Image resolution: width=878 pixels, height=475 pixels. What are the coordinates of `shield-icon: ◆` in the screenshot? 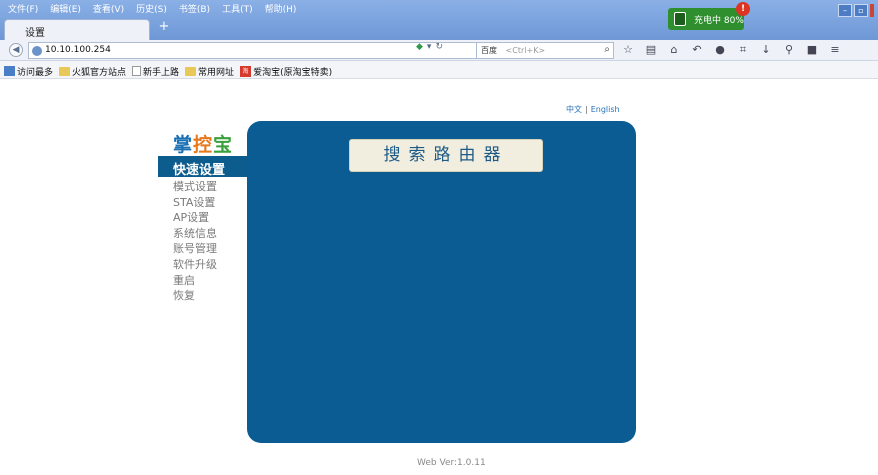 It's located at (419, 47).